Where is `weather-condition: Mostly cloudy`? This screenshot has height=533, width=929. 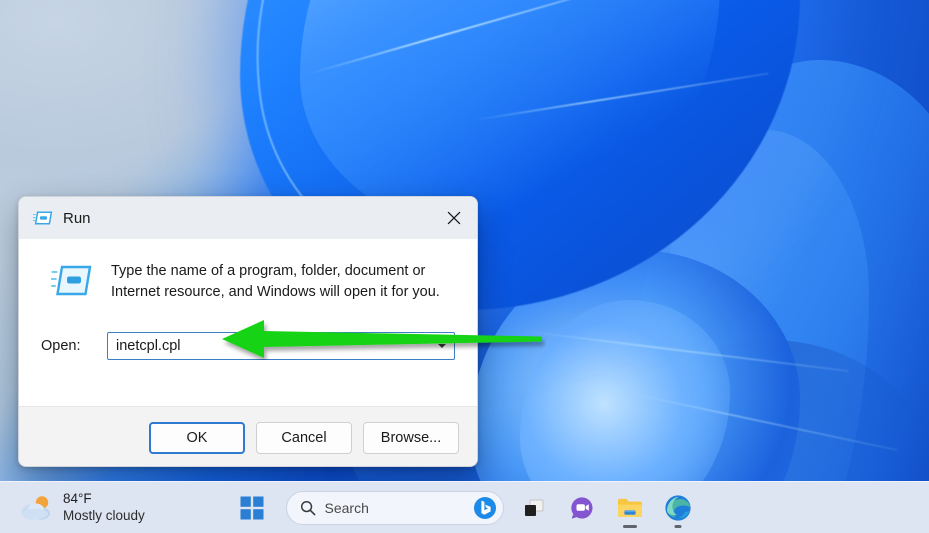 weather-condition: Mostly cloudy is located at coordinates (104, 515).